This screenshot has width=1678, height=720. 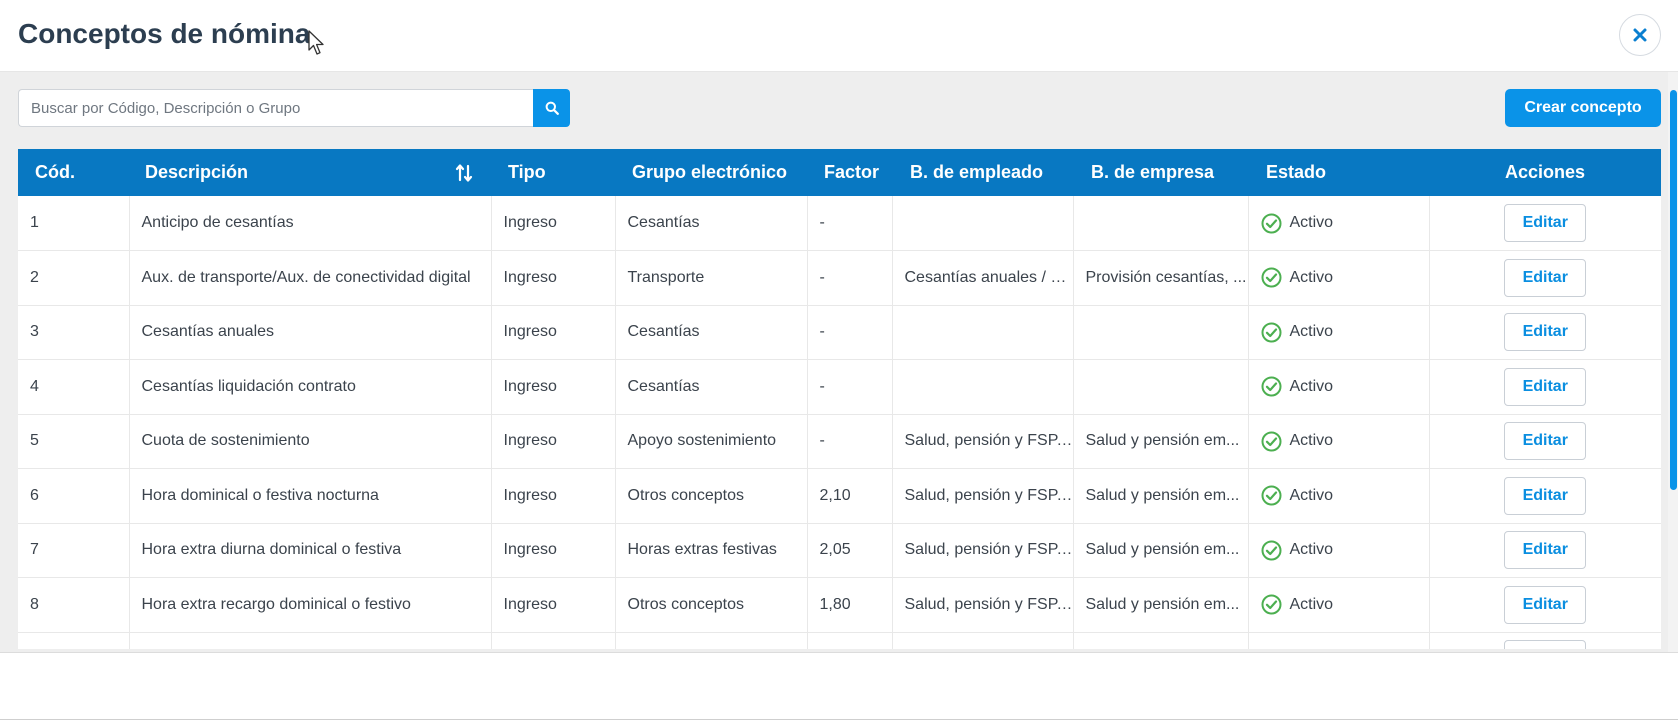 I want to click on create-concept-button: Crear concepto, so click(x=1583, y=108).